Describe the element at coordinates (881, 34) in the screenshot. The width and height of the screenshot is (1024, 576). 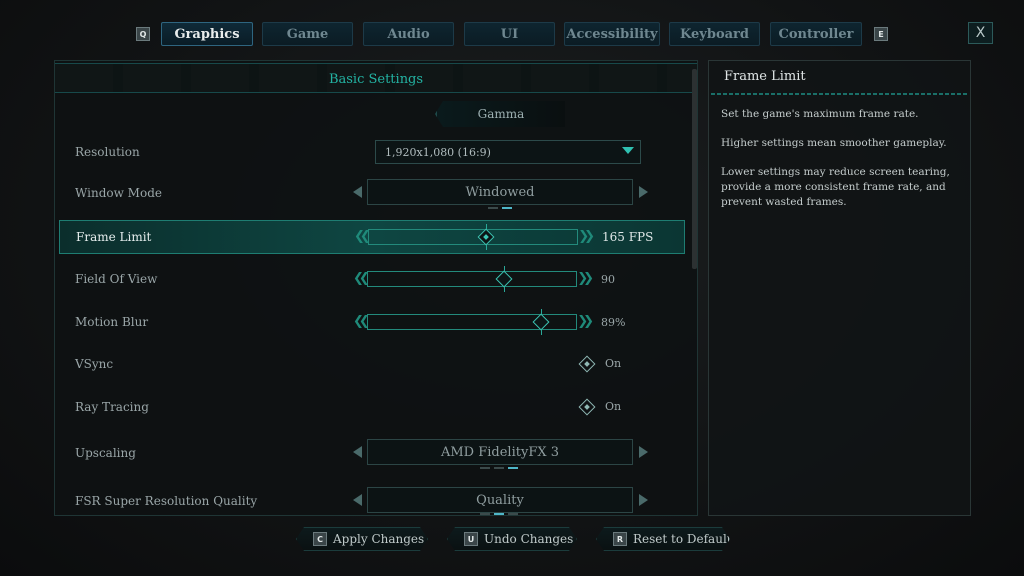
I see `next-tab-key: E` at that location.